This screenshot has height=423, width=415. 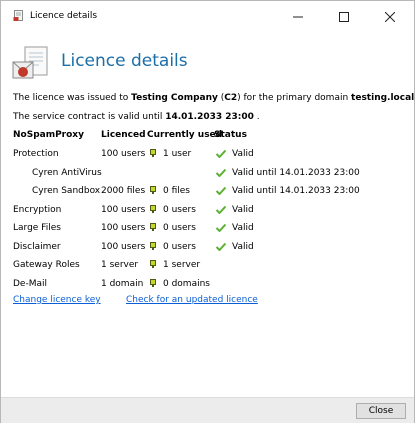 I want to click on valid-date: 14.01.2033 23:00, so click(x=209, y=117).